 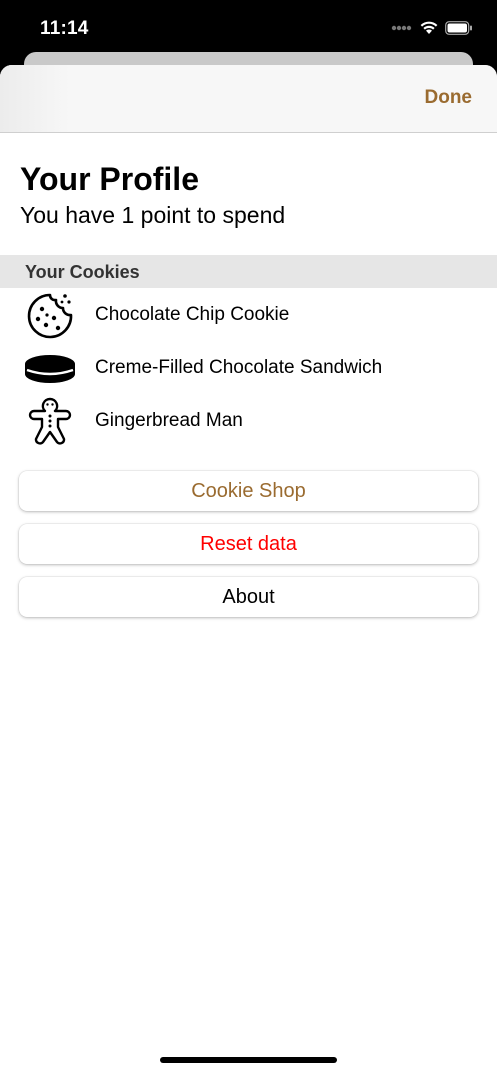 What do you see at coordinates (248, 29) in the screenshot?
I see `status-bar: 11:14` at bounding box center [248, 29].